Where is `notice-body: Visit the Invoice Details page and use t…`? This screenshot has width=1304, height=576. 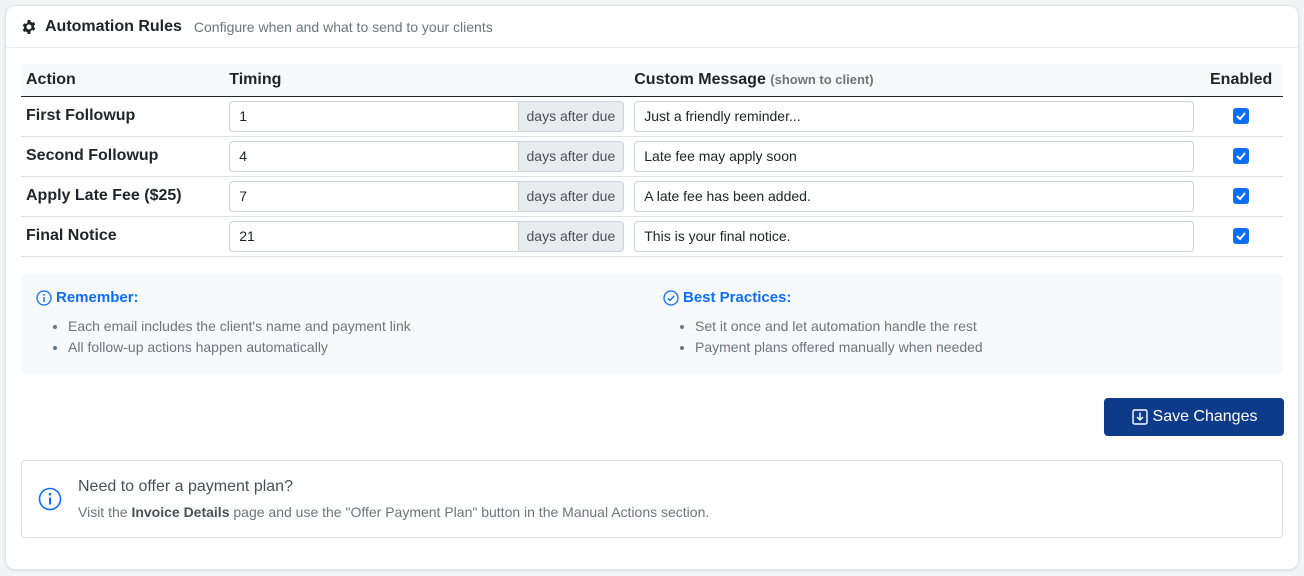
notice-body: Visit the Invoice Details page and use t… is located at coordinates (393, 512).